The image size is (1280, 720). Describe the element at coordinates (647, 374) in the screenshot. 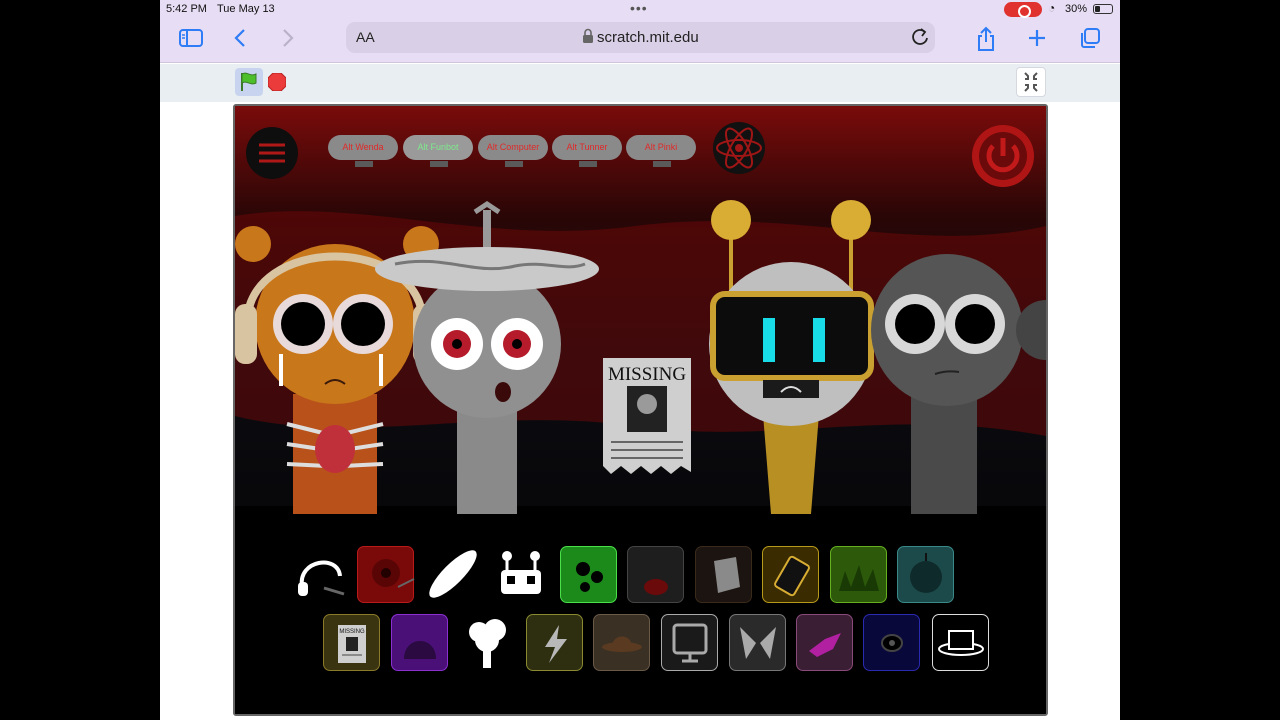

I see `poster-title: MISSING` at that location.